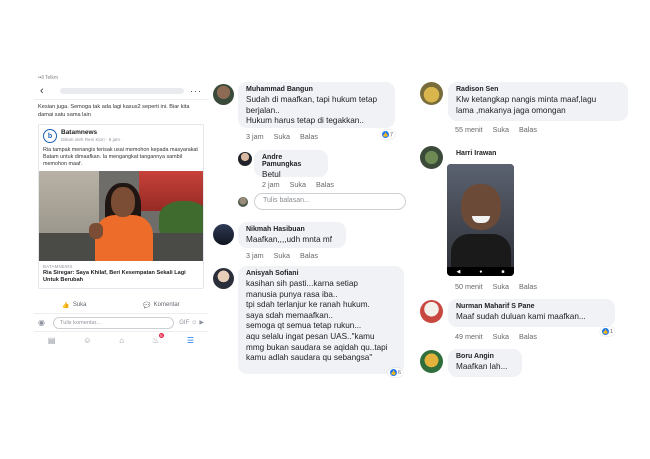 The width and height of the screenshot is (650, 459). I want to click on comment-text: Maafkan,,,,udh mnta mf, so click(289, 239).